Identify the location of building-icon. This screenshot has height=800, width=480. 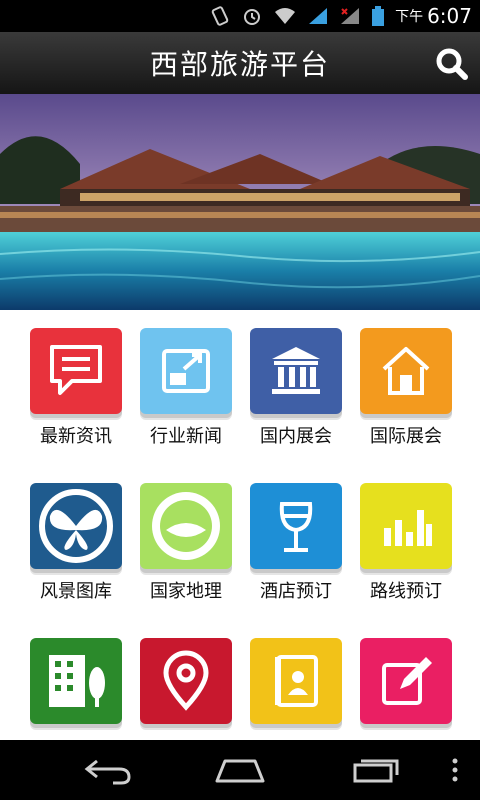
(77, 681).